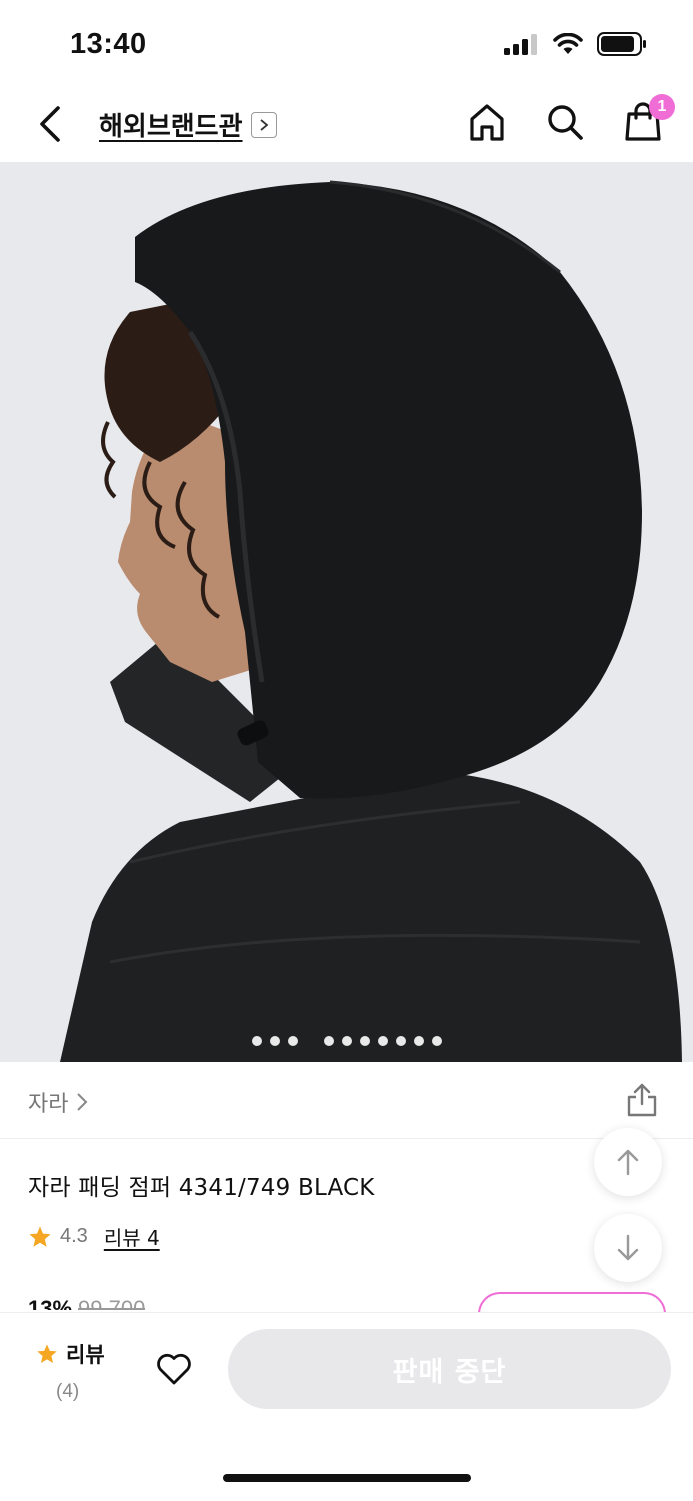  What do you see at coordinates (48, 1104) in the screenshot?
I see `brand-name: 자라` at bounding box center [48, 1104].